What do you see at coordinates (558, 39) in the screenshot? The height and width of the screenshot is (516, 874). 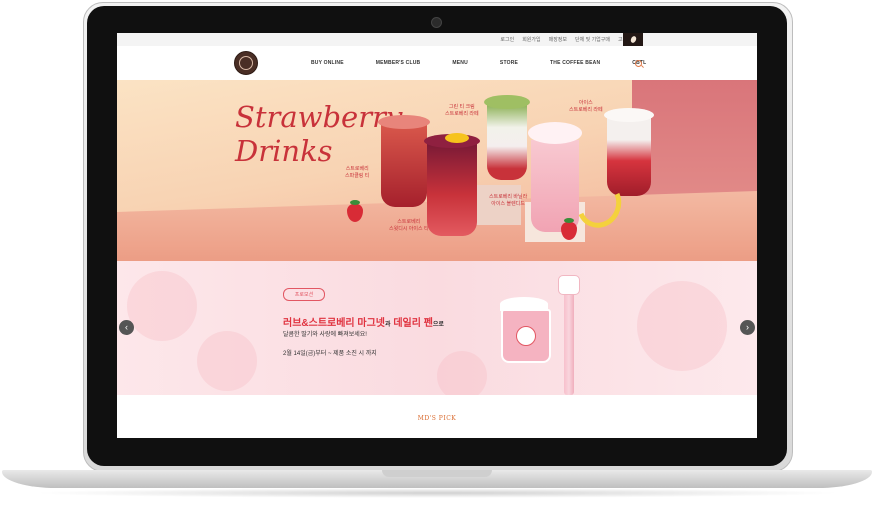 I see `store-info-link: 매장정보` at bounding box center [558, 39].